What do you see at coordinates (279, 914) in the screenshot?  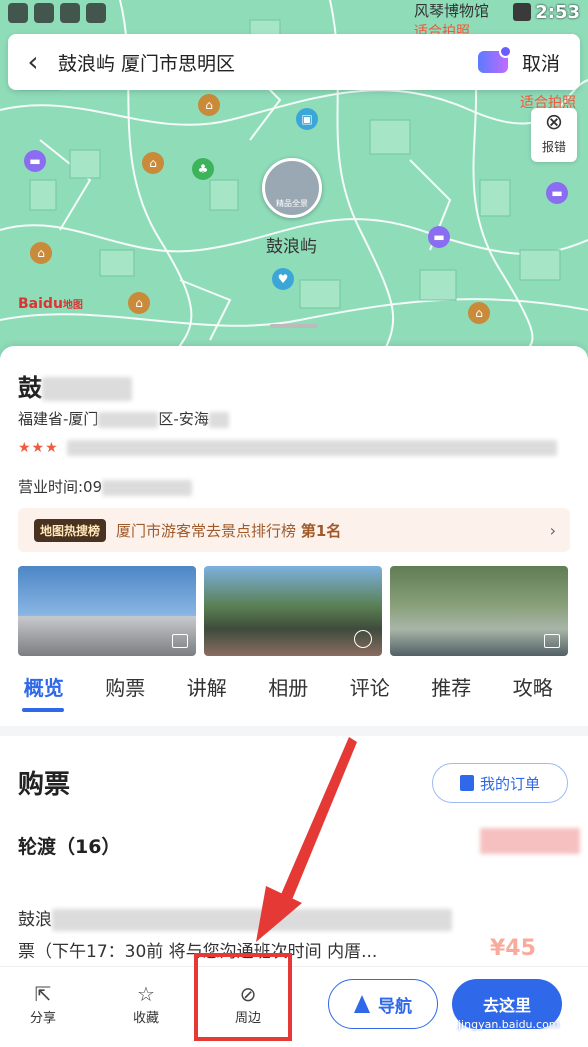 I see `annotation-arrow-head` at bounding box center [279, 914].